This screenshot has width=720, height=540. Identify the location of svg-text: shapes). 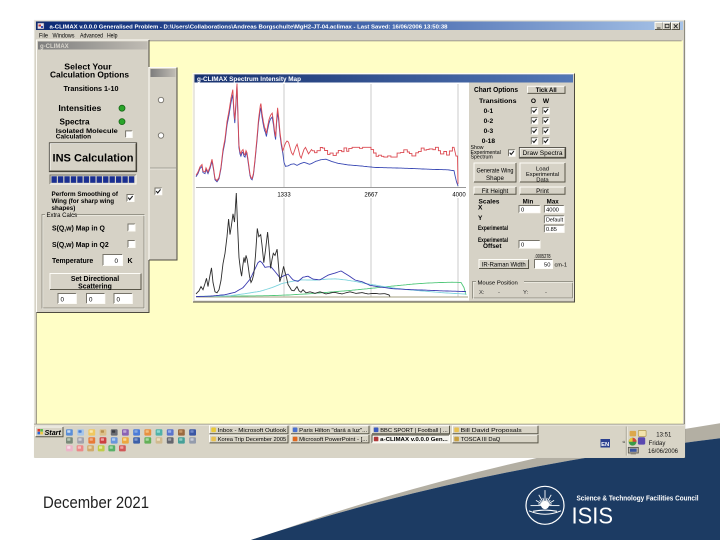
(64, 208).